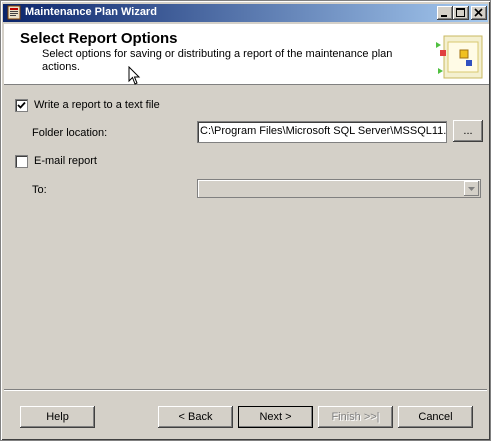  What do you see at coordinates (65, 161) in the screenshot?
I see `email-report-label: E-mail report` at bounding box center [65, 161].